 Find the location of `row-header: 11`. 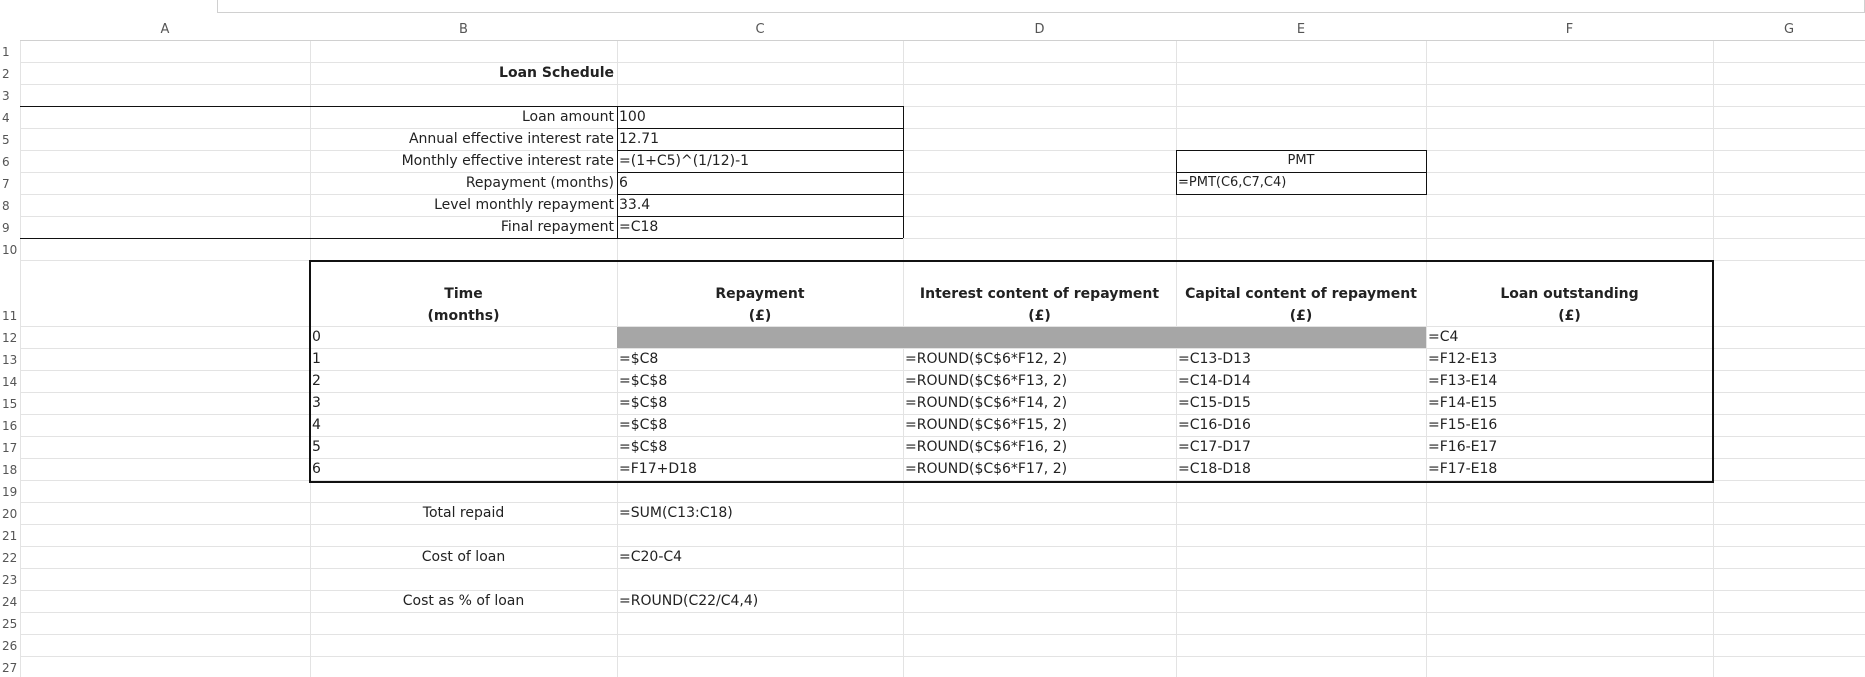

row-header: 11 is located at coordinates (10, 316).